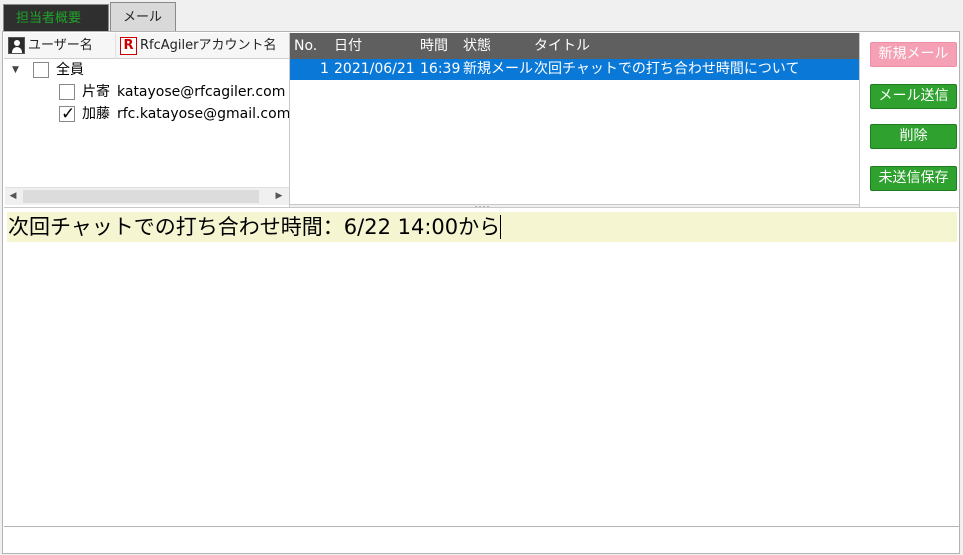 This screenshot has height=555, width=963. I want to click on column-header-username-label: ユーザー名, so click(60, 45).